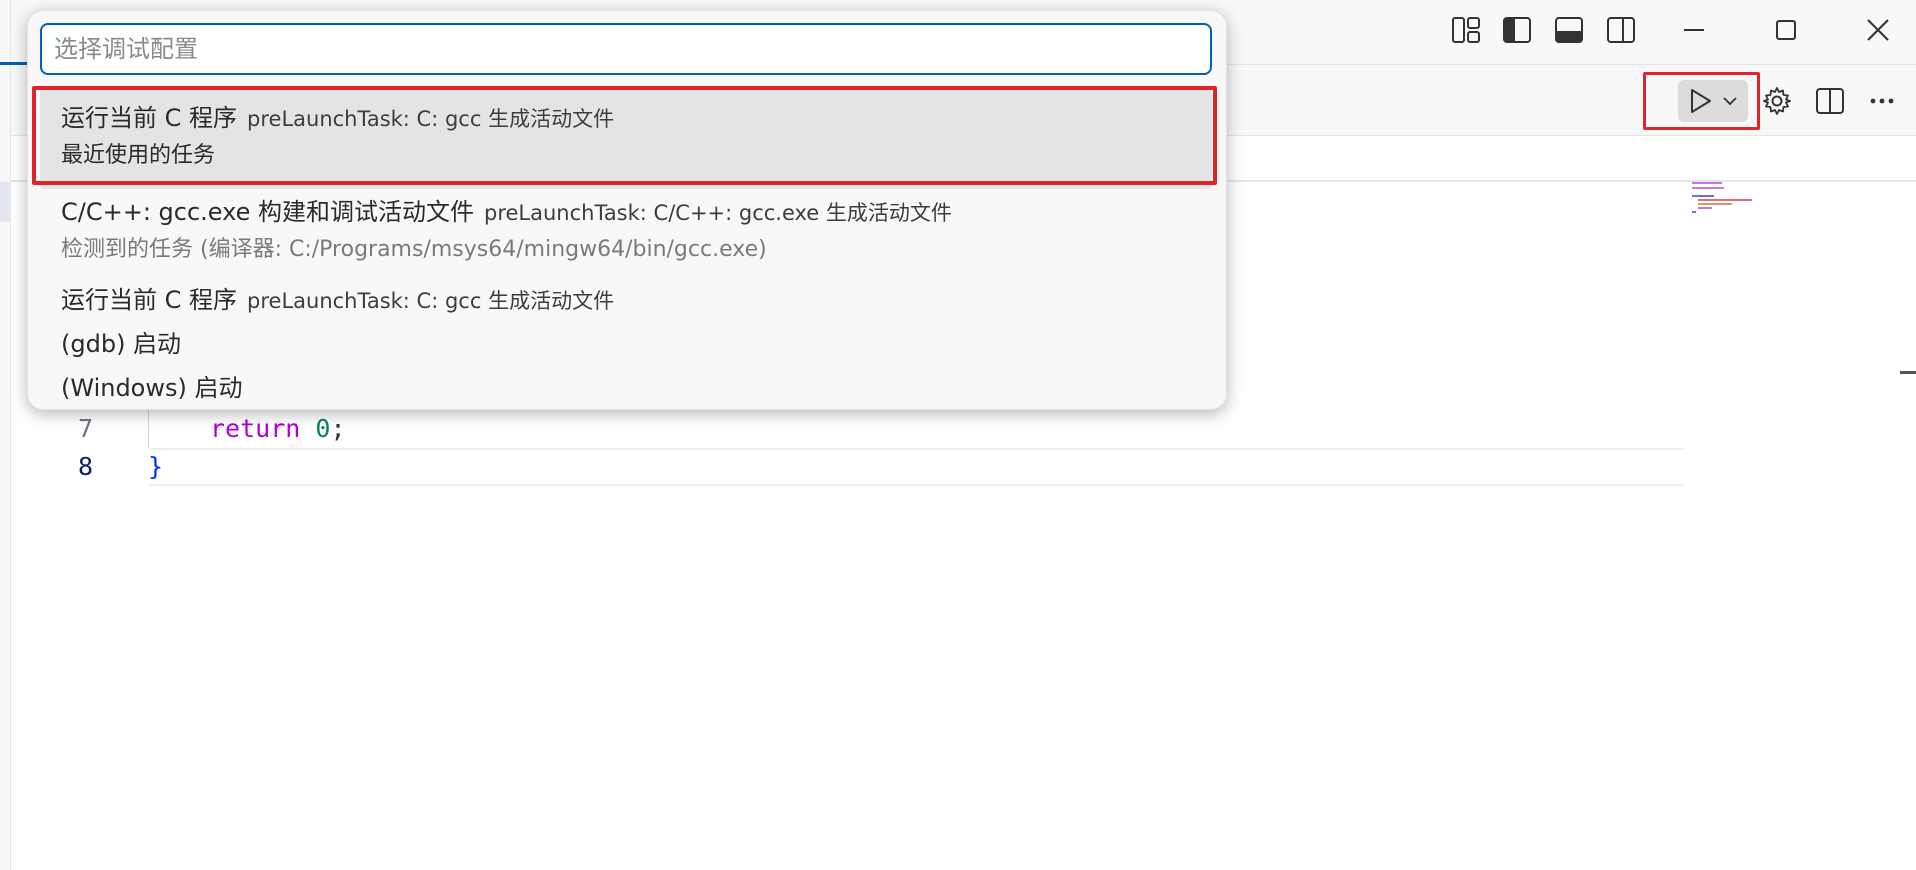 The height and width of the screenshot is (870, 1916). I want to click on toggle-secondary-sidebar-icon, so click(1621, 30).